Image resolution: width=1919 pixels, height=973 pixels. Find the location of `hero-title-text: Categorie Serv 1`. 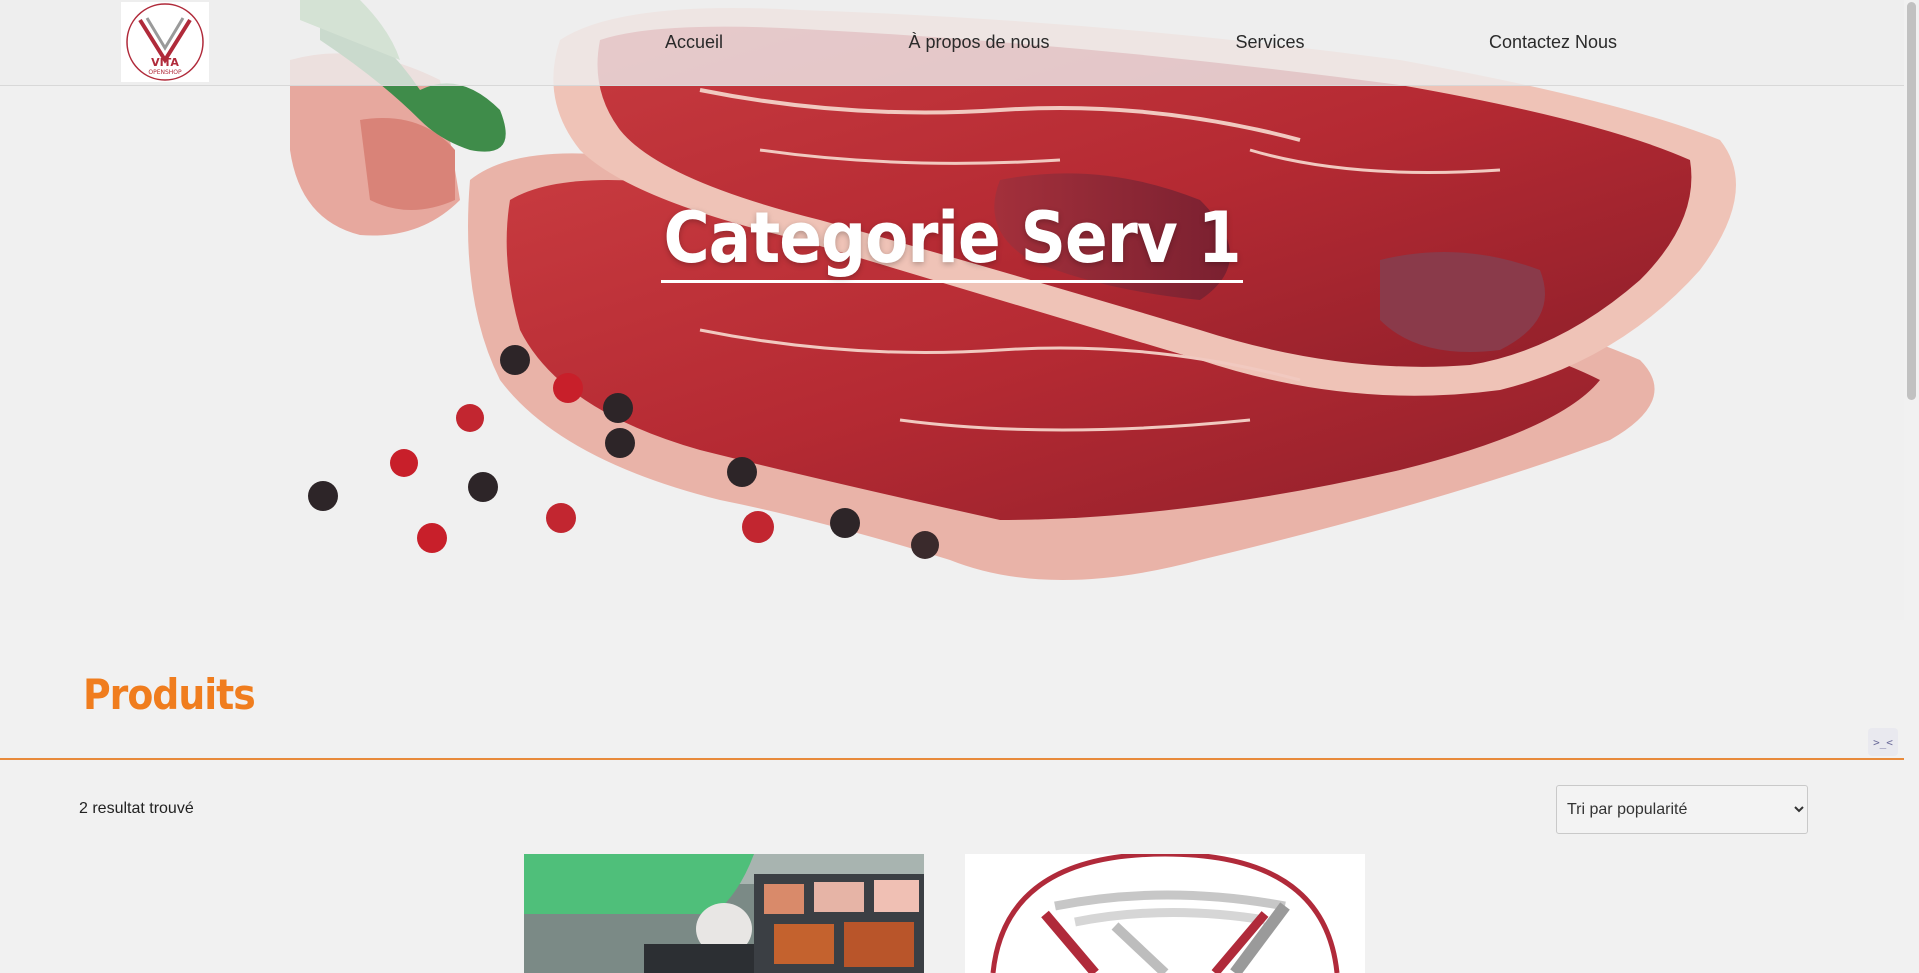

hero-title-text: Categorie Serv 1 is located at coordinates (952, 239).